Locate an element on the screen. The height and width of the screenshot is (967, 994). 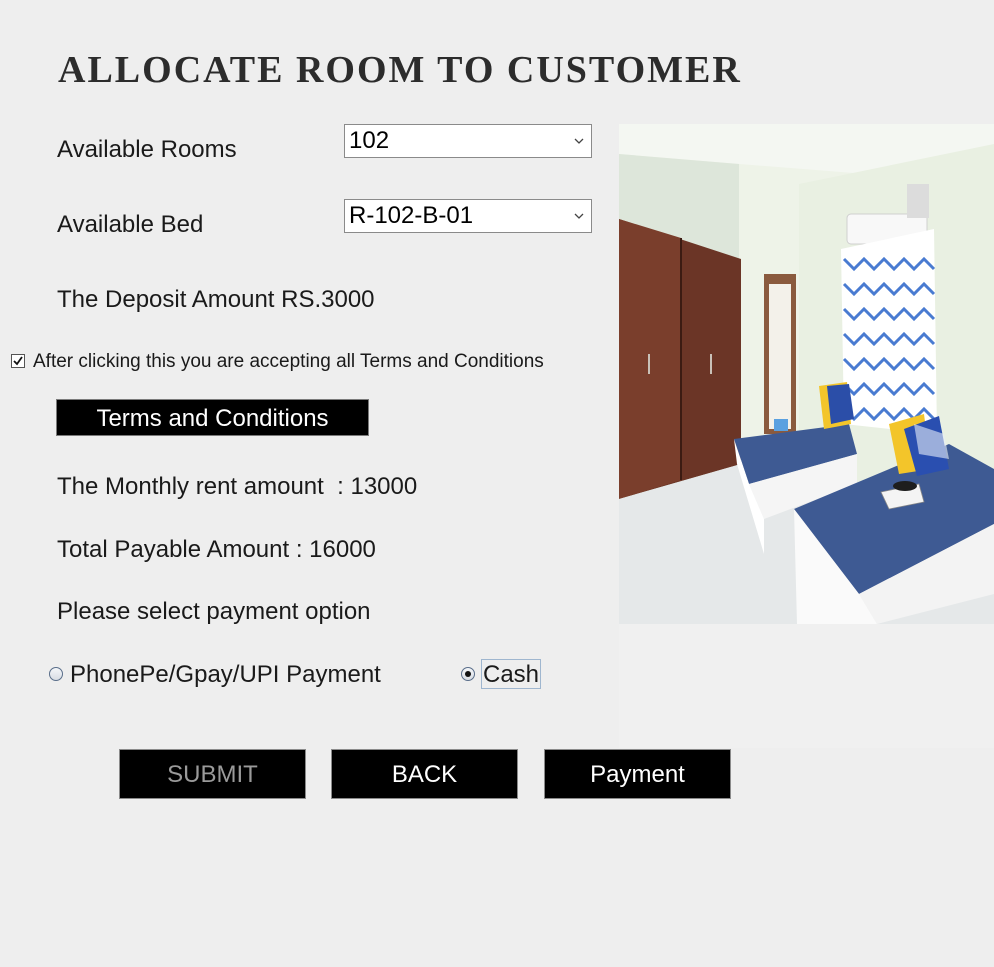
terms-and-conditions-button: Terms and Conditions is located at coordinates (212, 417).